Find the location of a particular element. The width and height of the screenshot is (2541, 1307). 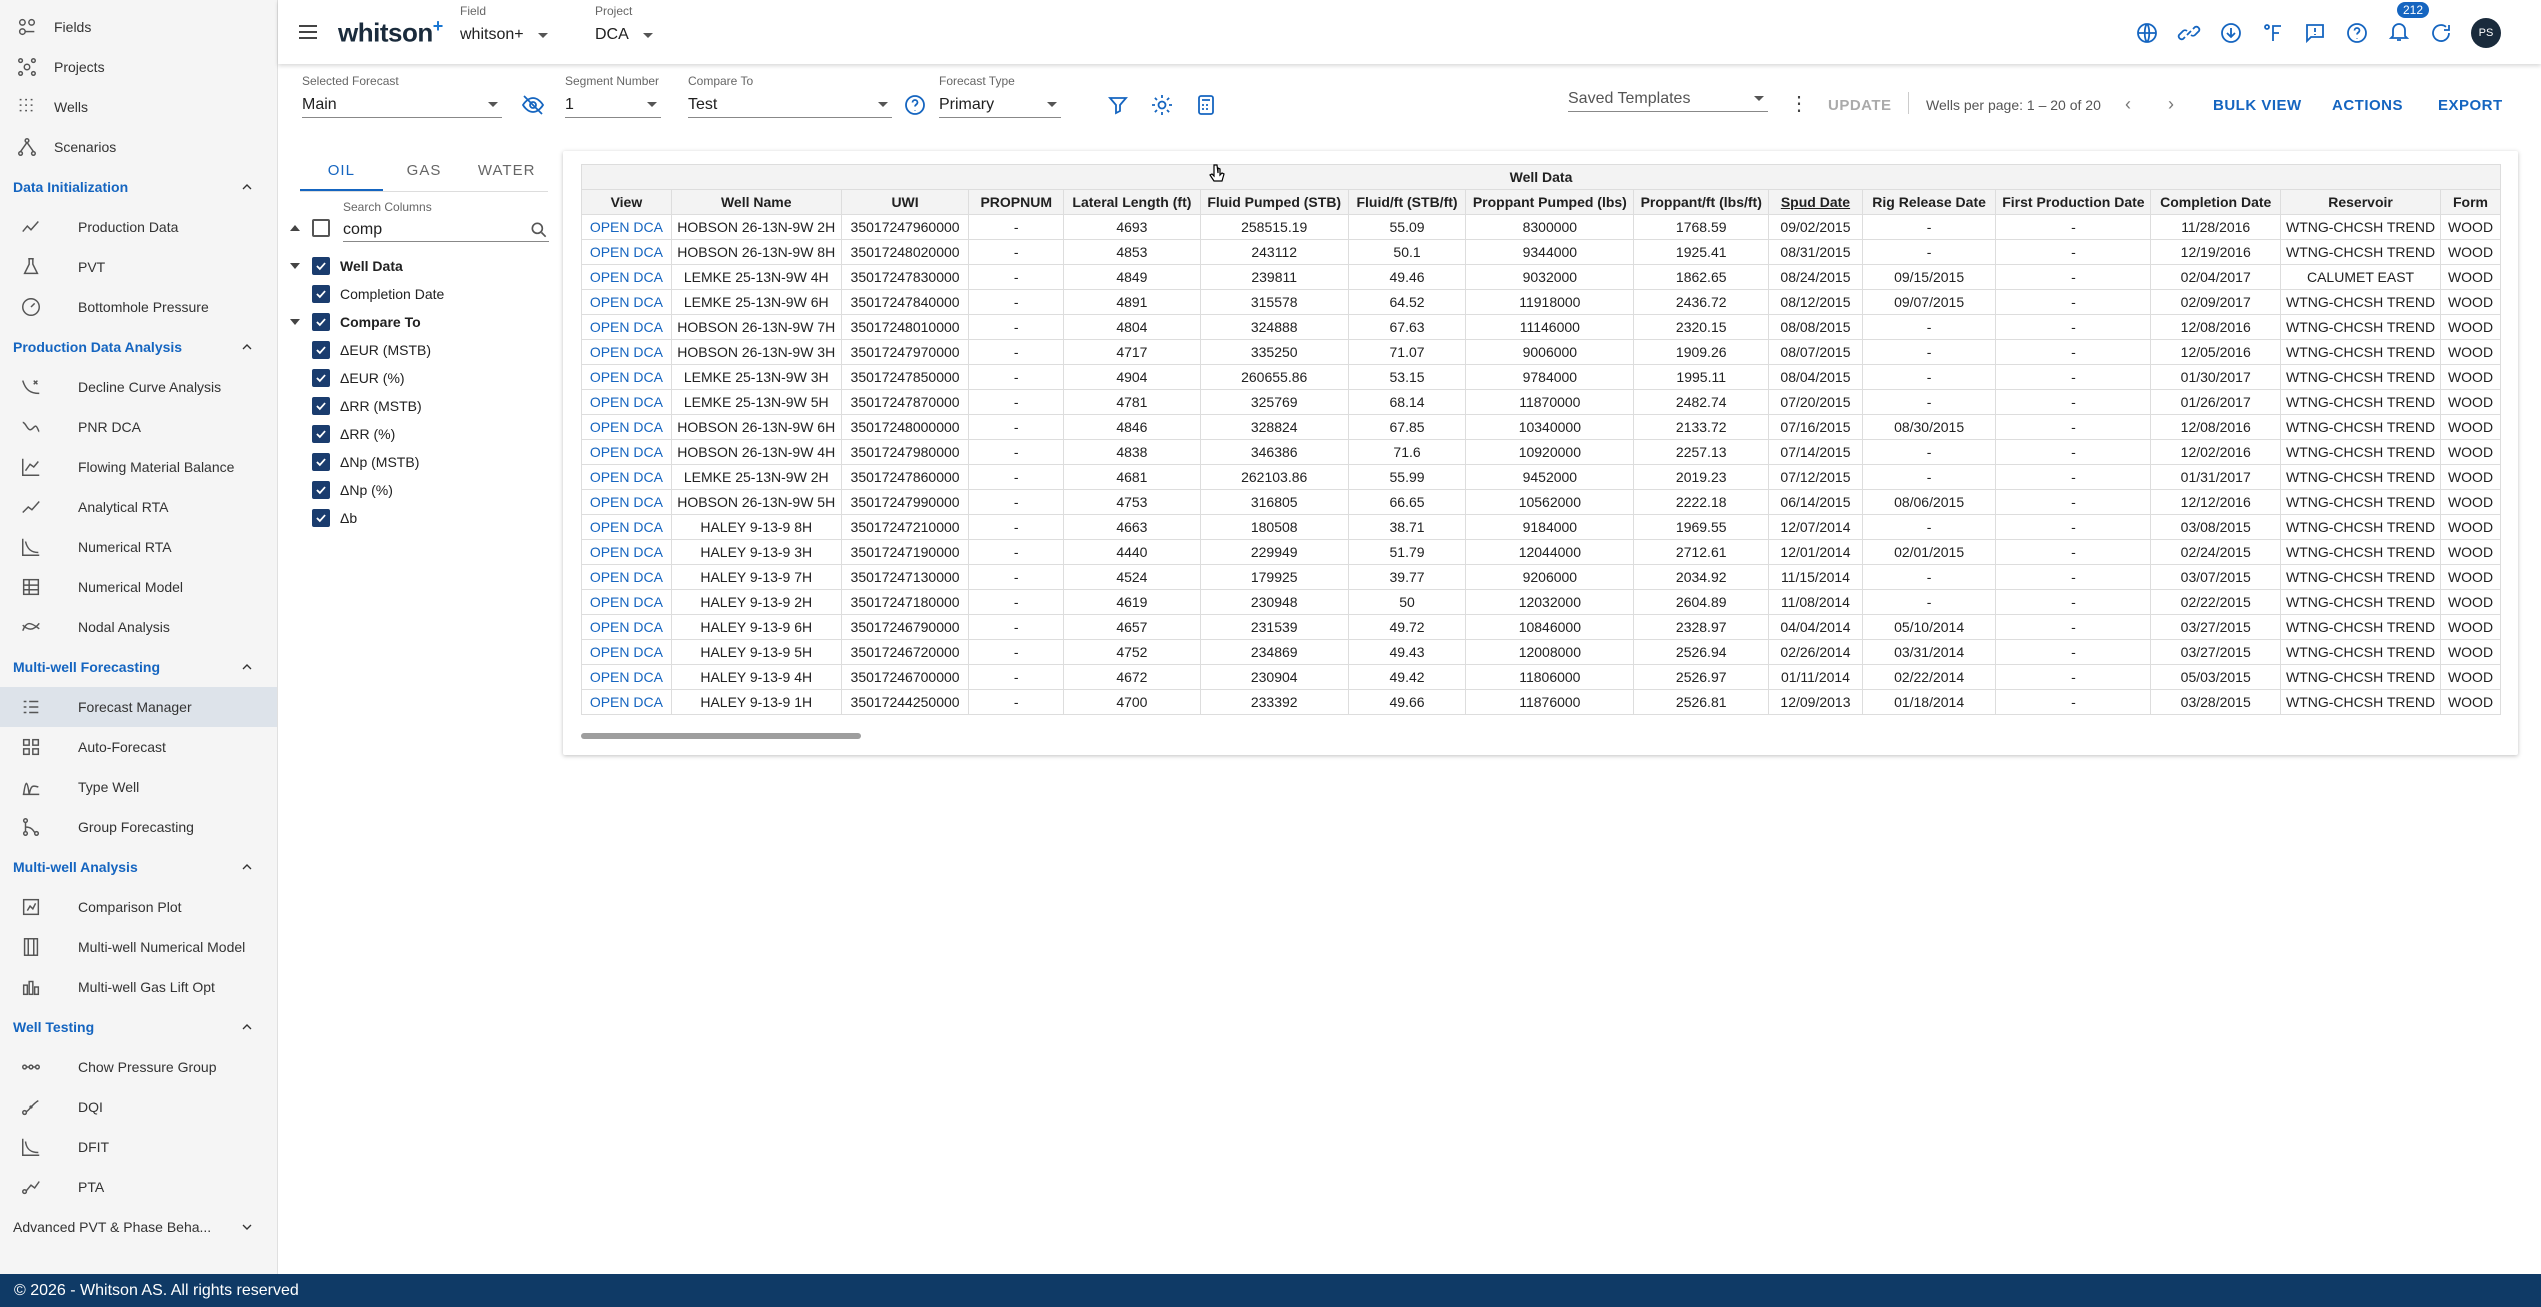

col-header-uwi: UWI is located at coordinates (905, 202).